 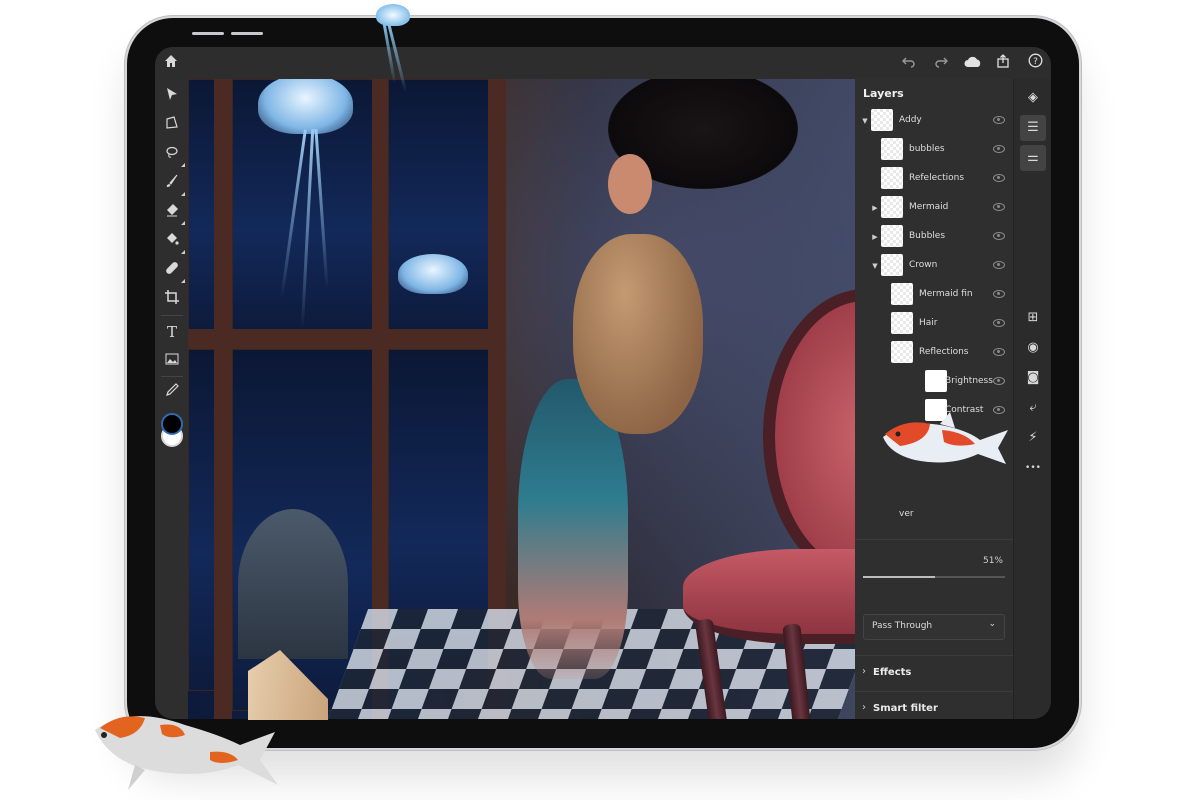 I want to click on layer-name: Mermaid fin, so click(x=946, y=294).